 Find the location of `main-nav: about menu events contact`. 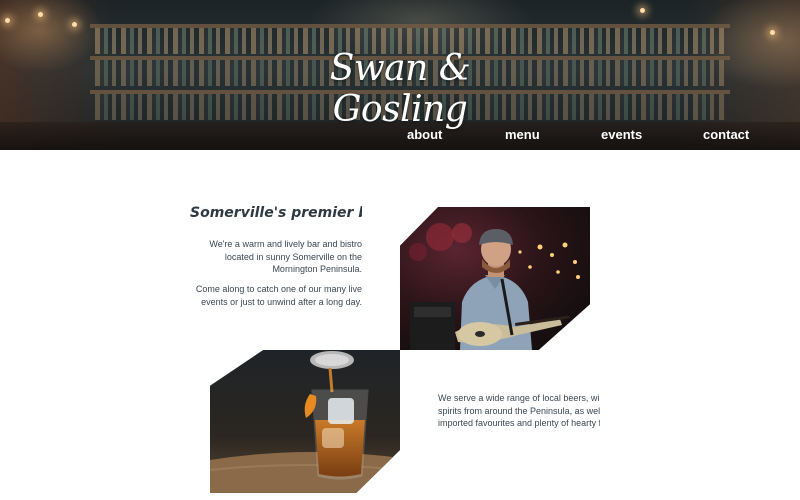

main-nav: about menu events contact is located at coordinates (400, 136).